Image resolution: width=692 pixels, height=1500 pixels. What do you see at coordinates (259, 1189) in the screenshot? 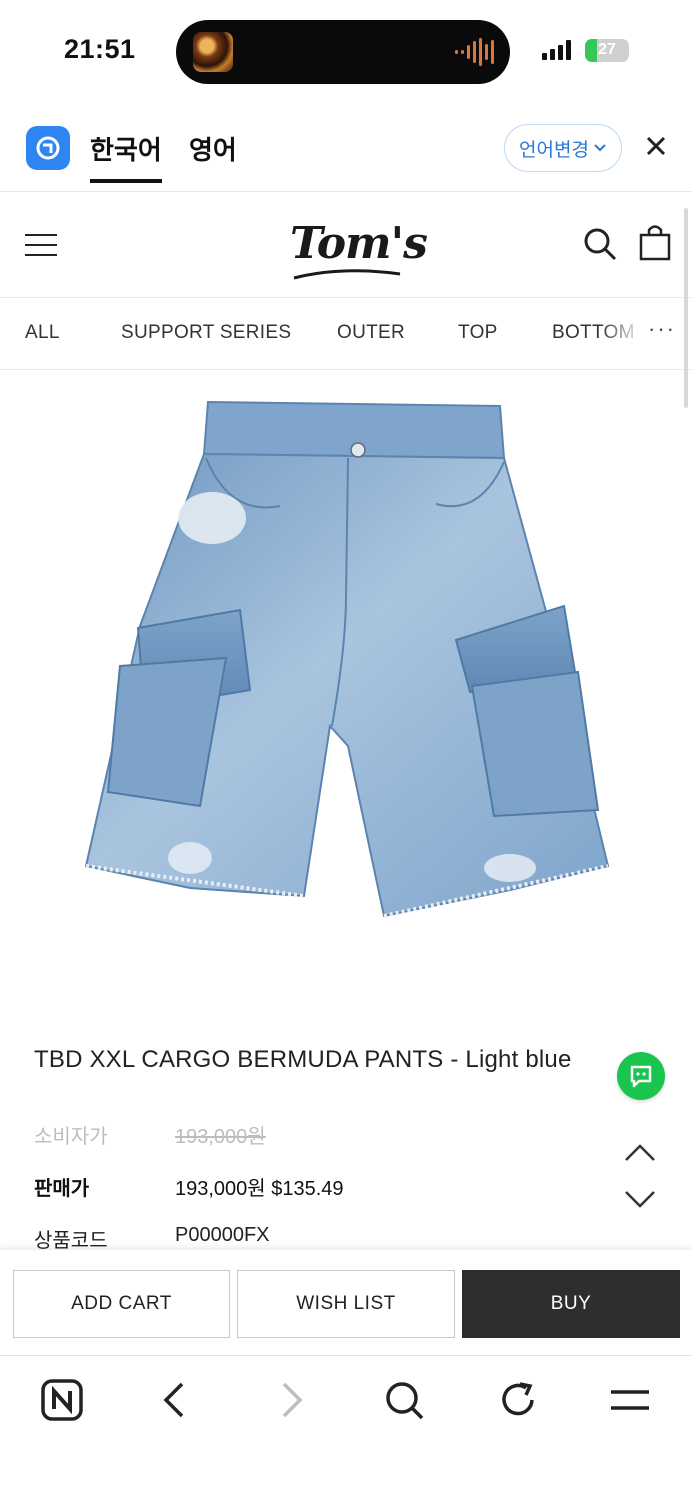
I see `sale-price-value: 193,000원 $135.49` at bounding box center [259, 1189].